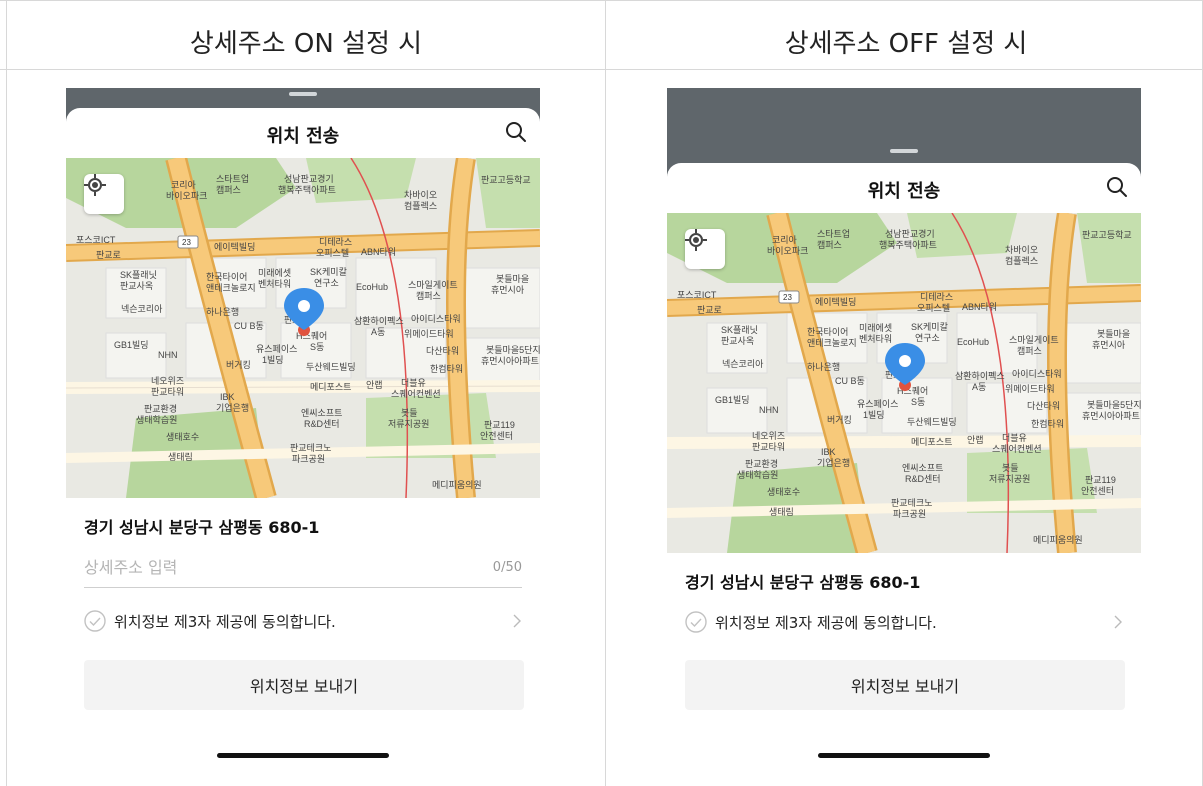 The image size is (1203, 786). I want to click on svg-text: CU B동, so click(850, 381).